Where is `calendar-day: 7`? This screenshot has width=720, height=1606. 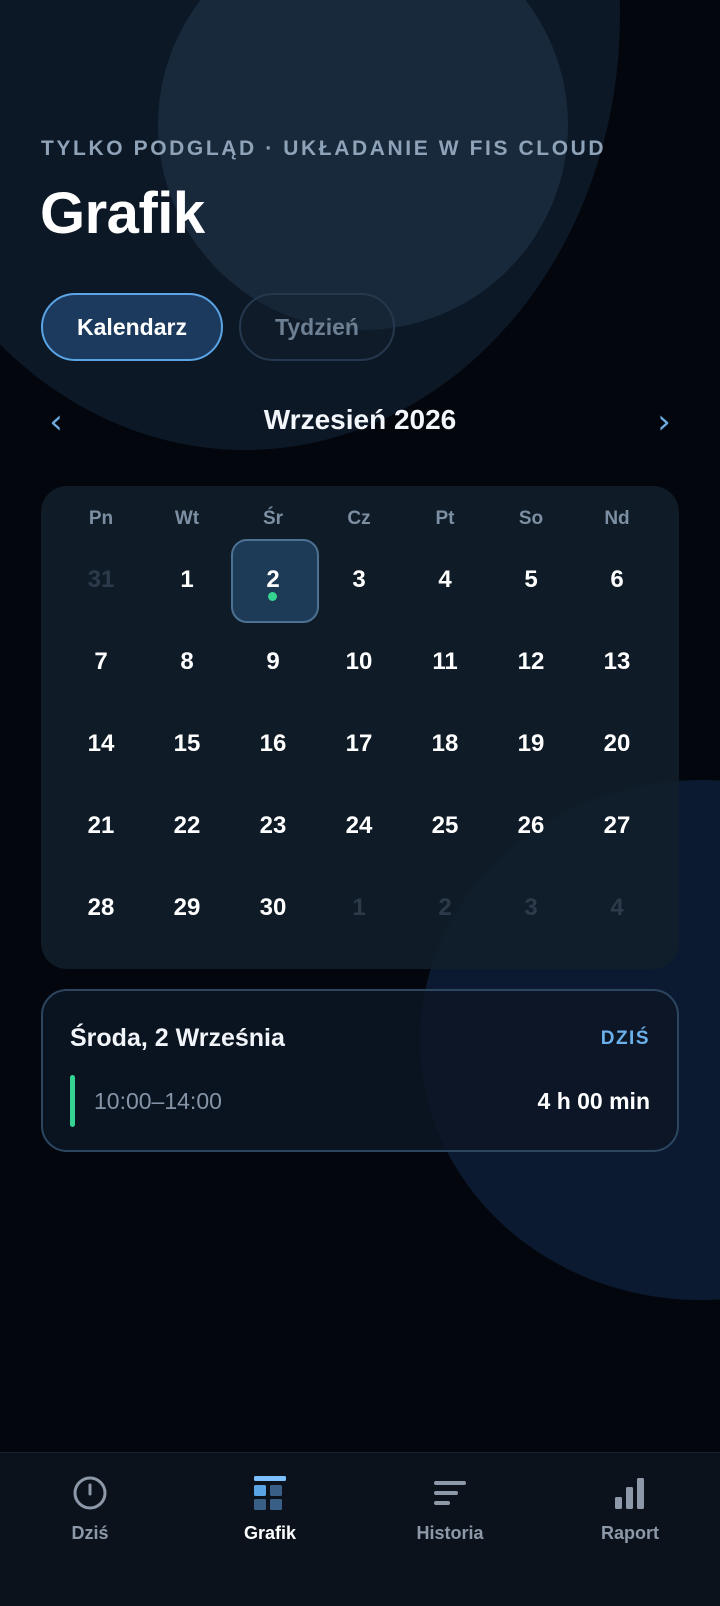
calendar-day: 7 is located at coordinates (101, 662).